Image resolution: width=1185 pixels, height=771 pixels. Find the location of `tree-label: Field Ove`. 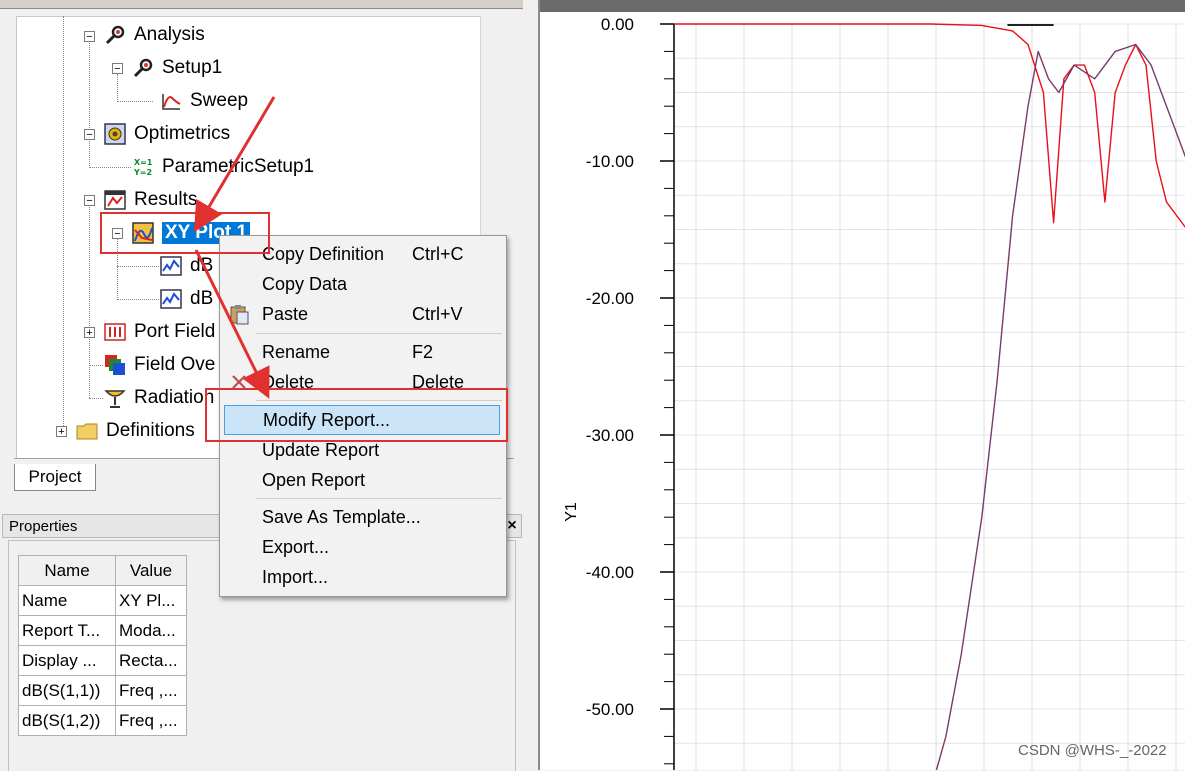

tree-label: Field Ove is located at coordinates (174, 365).